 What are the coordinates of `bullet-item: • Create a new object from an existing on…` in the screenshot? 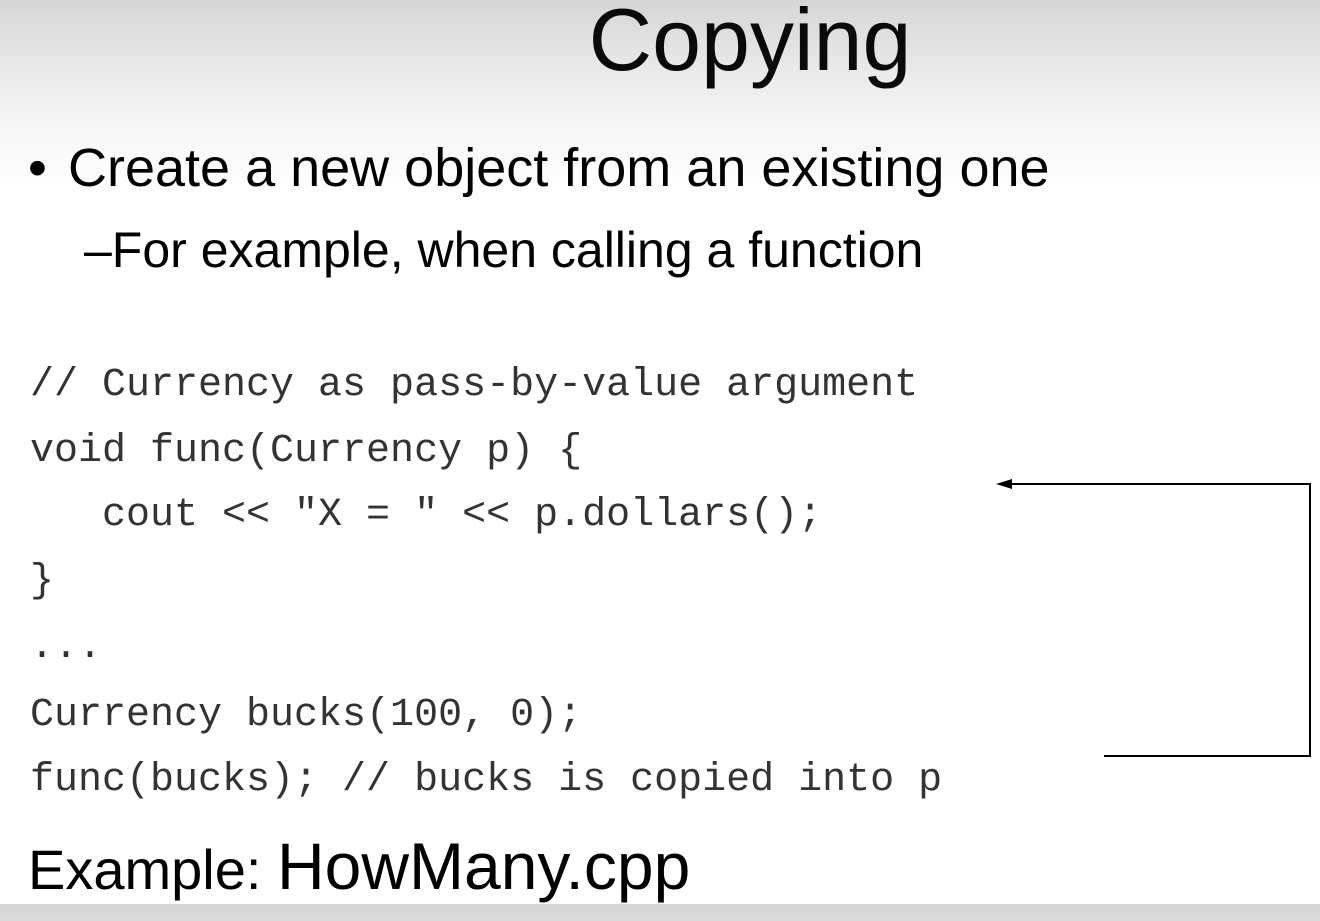 It's located at (539, 168).